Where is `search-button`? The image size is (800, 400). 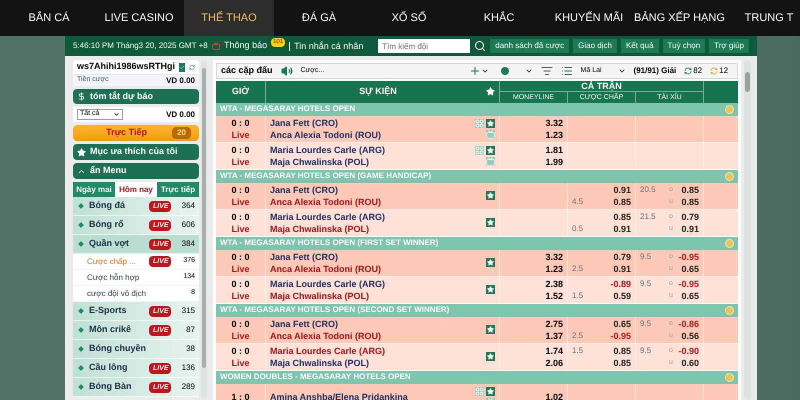
search-button is located at coordinates (480, 46).